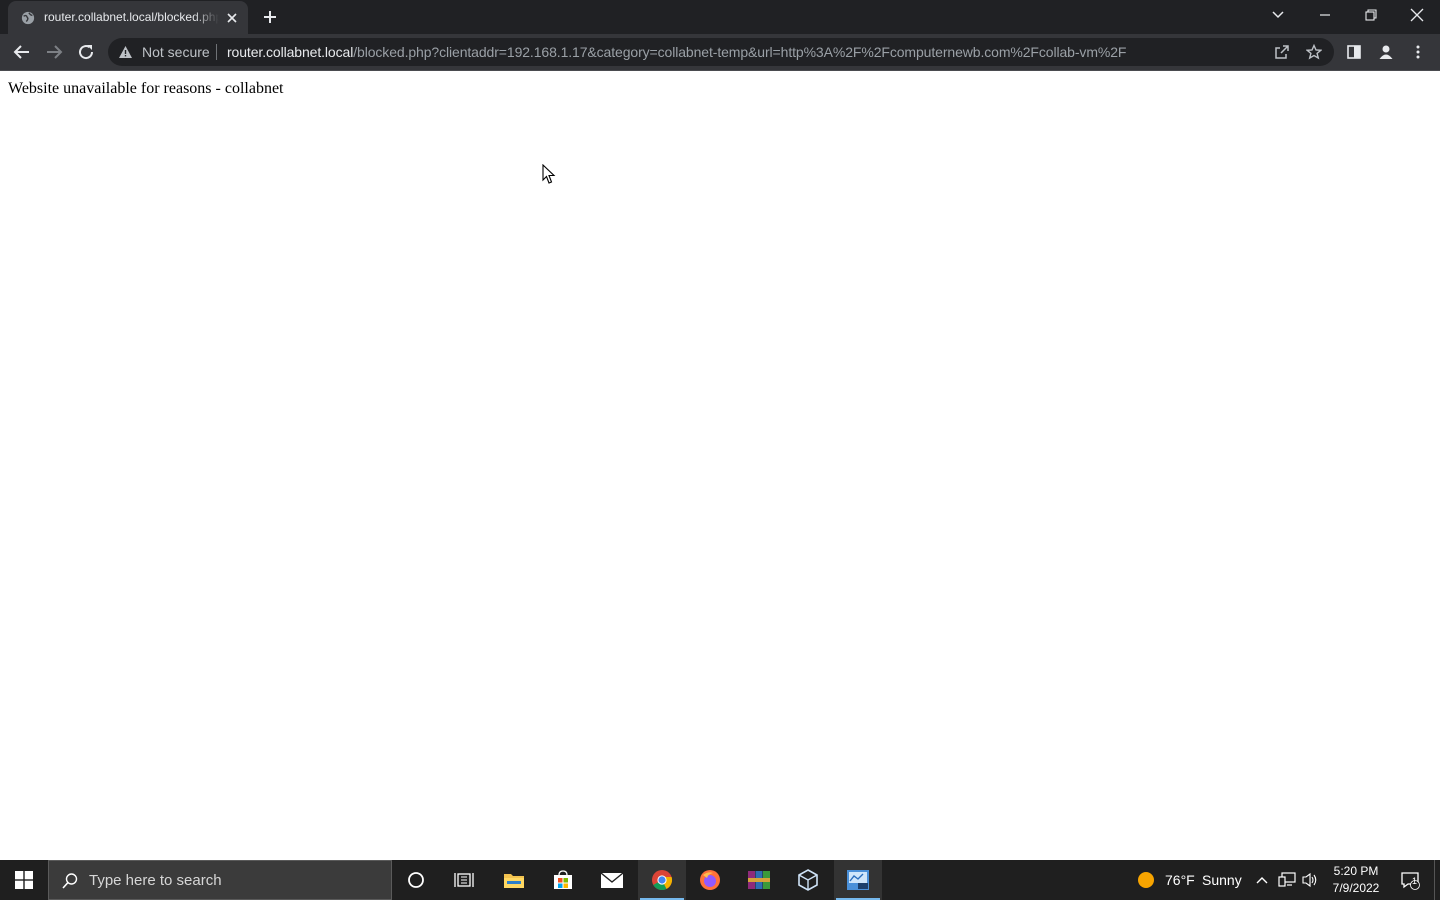 This screenshot has height=900, width=1440. I want to click on file-explorer-icon, so click(514, 881).